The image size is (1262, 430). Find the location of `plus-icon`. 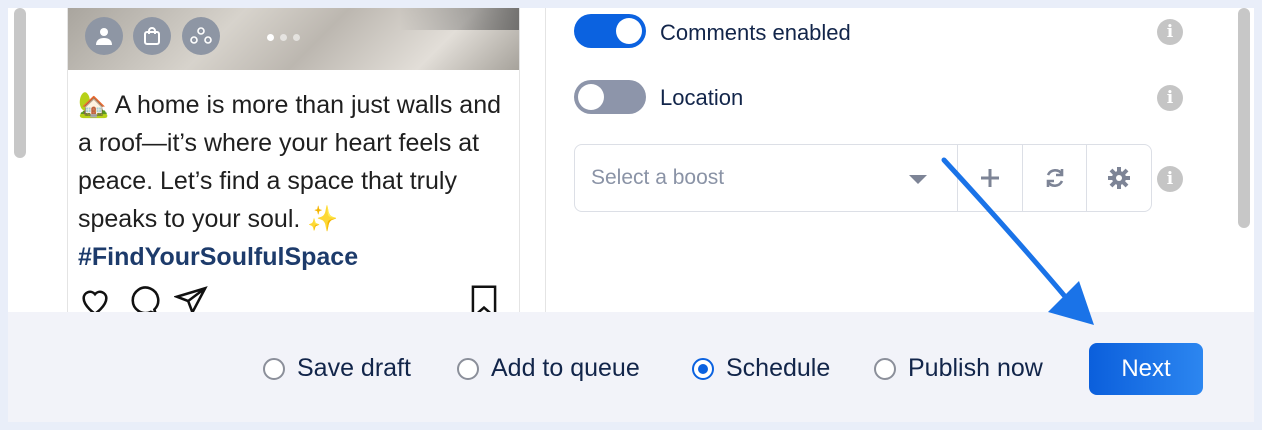

plus-icon is located at coordinates (989, 178).